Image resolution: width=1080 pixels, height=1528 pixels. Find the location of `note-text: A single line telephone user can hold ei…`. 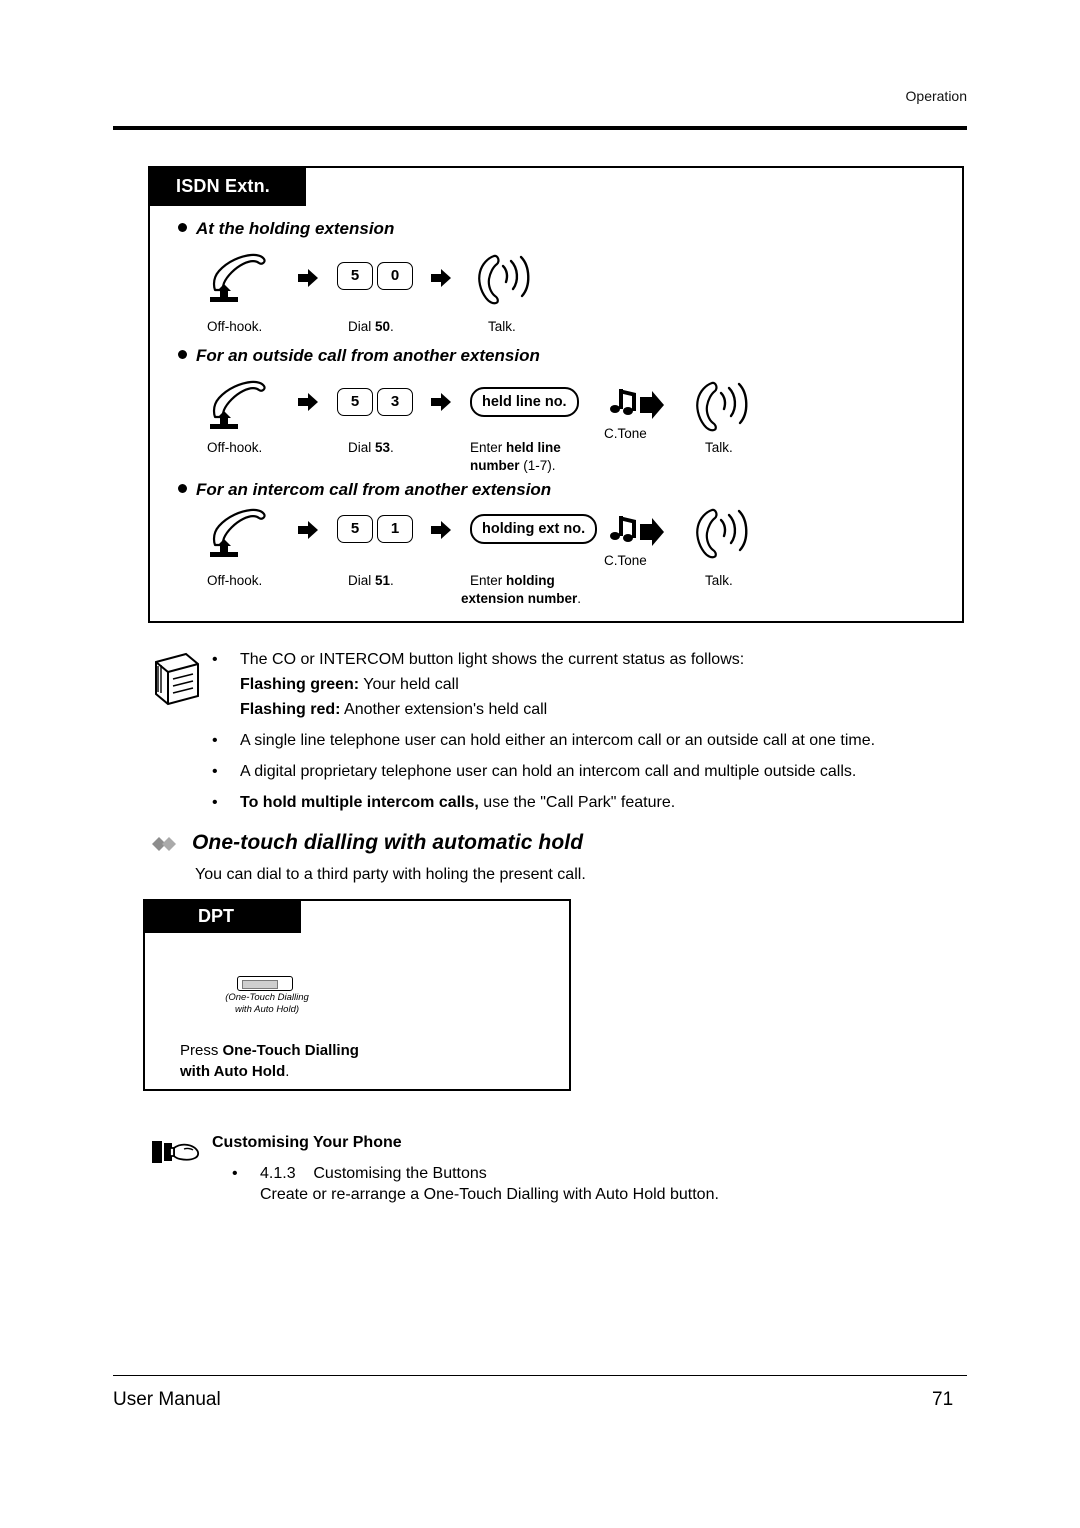

note-text: A single line telephone user can hold ei… is located at coordinates (558, 740).